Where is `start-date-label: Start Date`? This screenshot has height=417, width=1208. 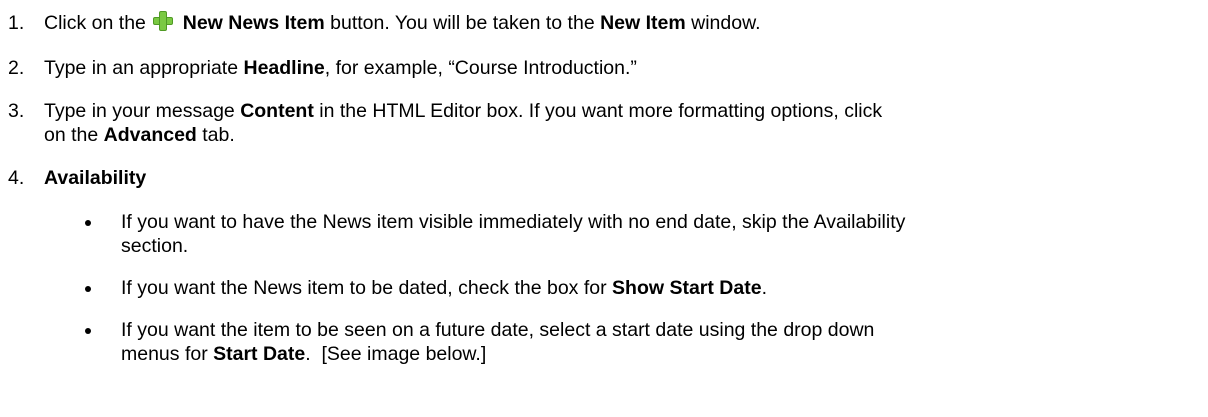
start-date-label: Start Date is located at coordinates (259, 354).